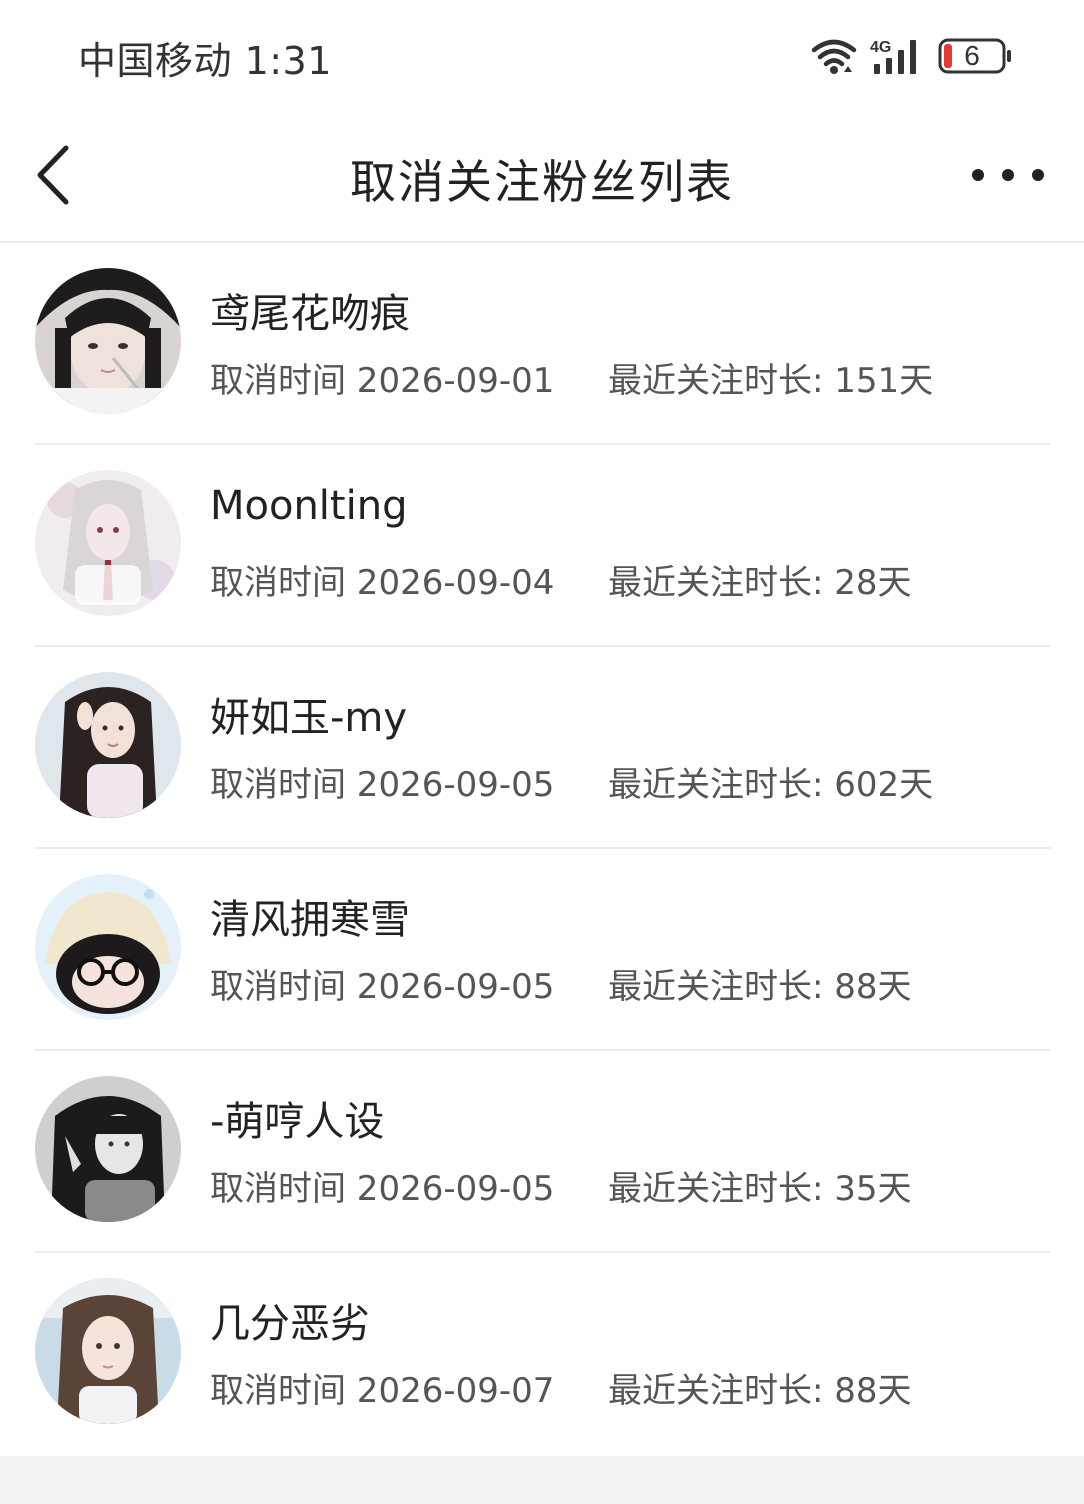 Image resolution: width=1084 pixels, height=1504 pixels. Describe the element at coordinates (382, 583) in the screenshot. I see `cancel-time: 取消时间 2026-09-04` at that location.